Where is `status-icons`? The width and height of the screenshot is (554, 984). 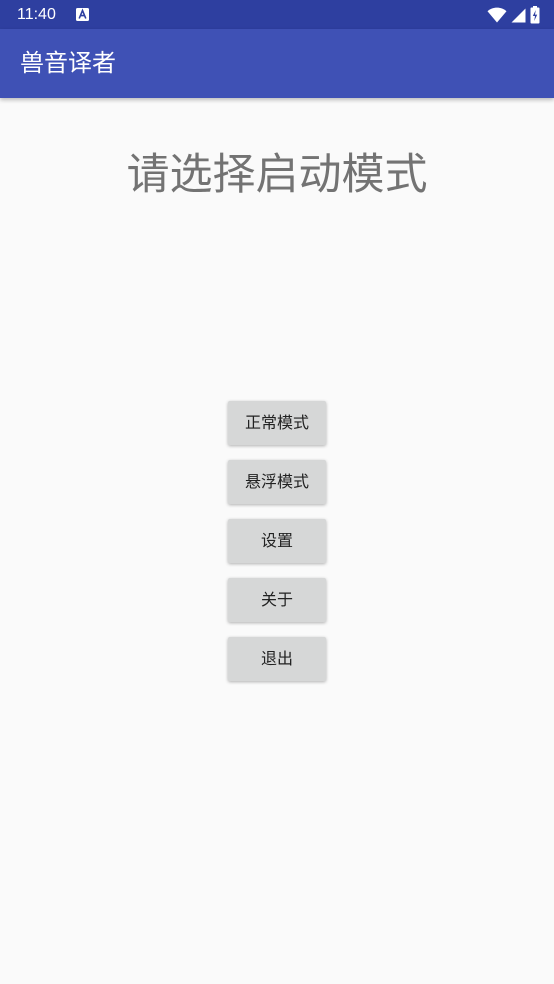
status-icons is located at coordinates (513, 15).